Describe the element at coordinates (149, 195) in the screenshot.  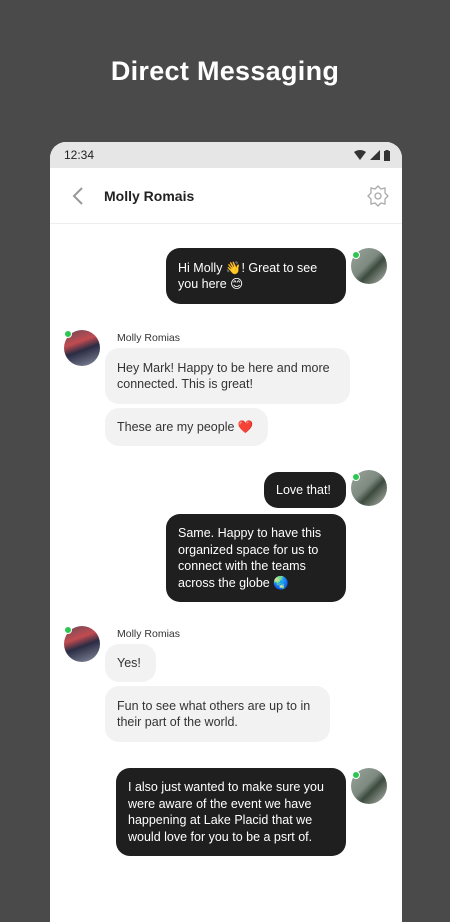
I see `contact-name: Molly Romais` at that location.